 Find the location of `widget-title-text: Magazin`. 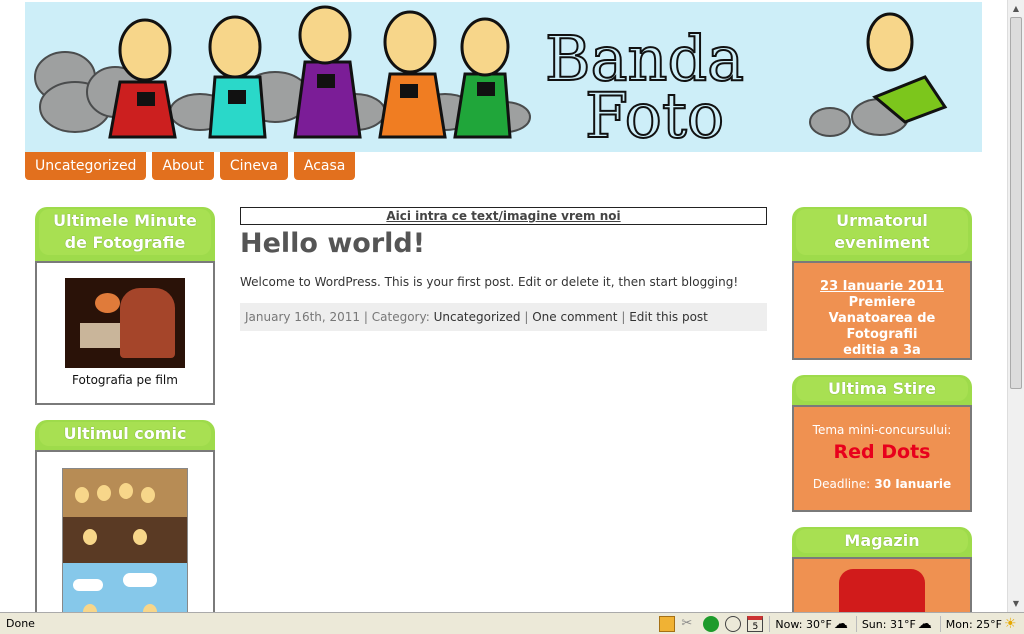

widget-title-text: Magazin is located at coordinates (882, 541).